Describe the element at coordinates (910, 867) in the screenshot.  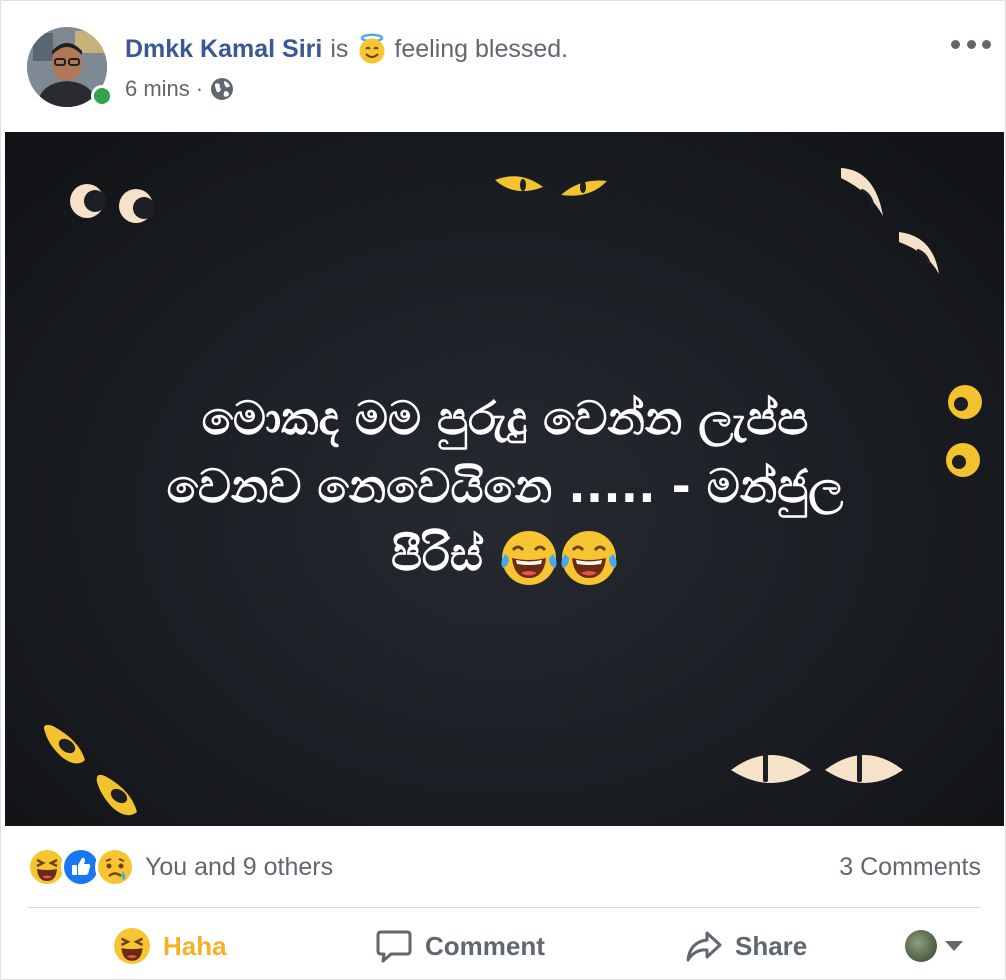
I see `comment-count: 3 Comments` at that location.